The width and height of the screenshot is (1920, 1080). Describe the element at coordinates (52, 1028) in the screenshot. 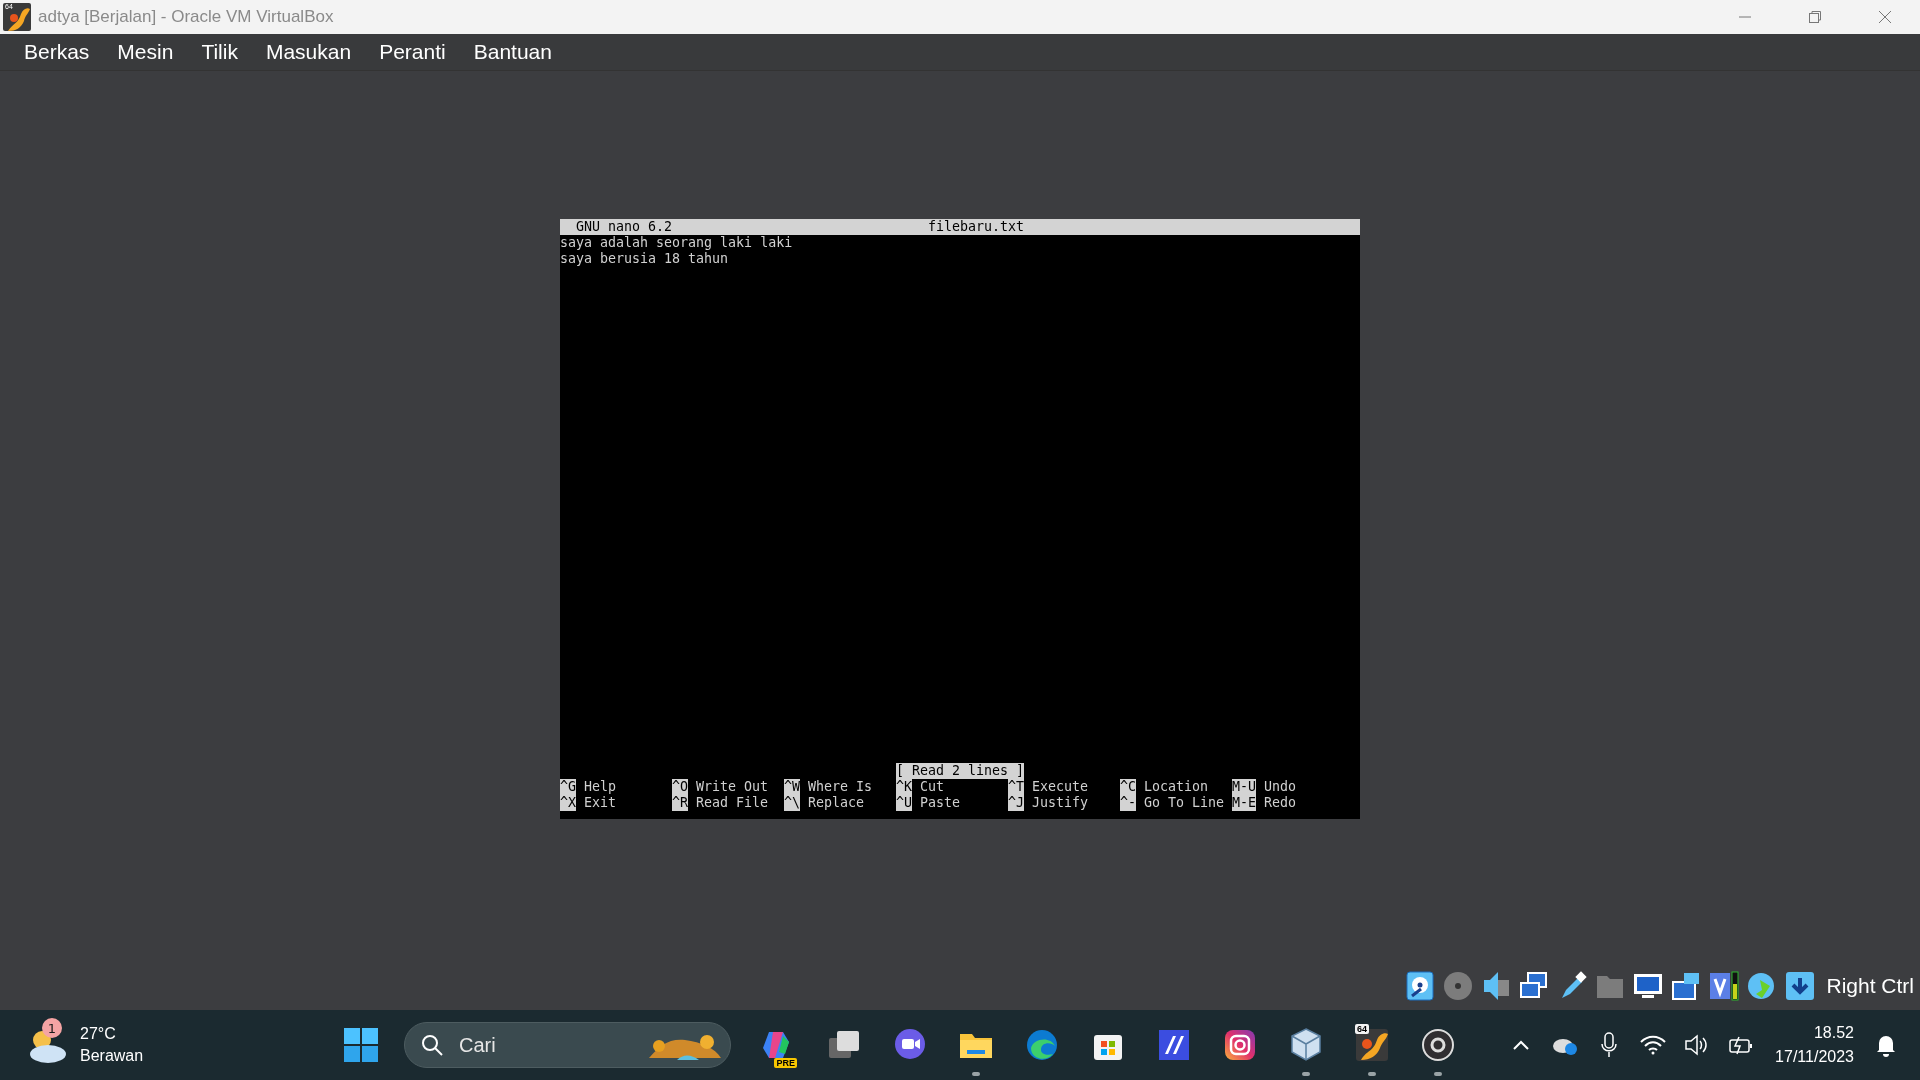

I see `notification-badge: 1` at that location.